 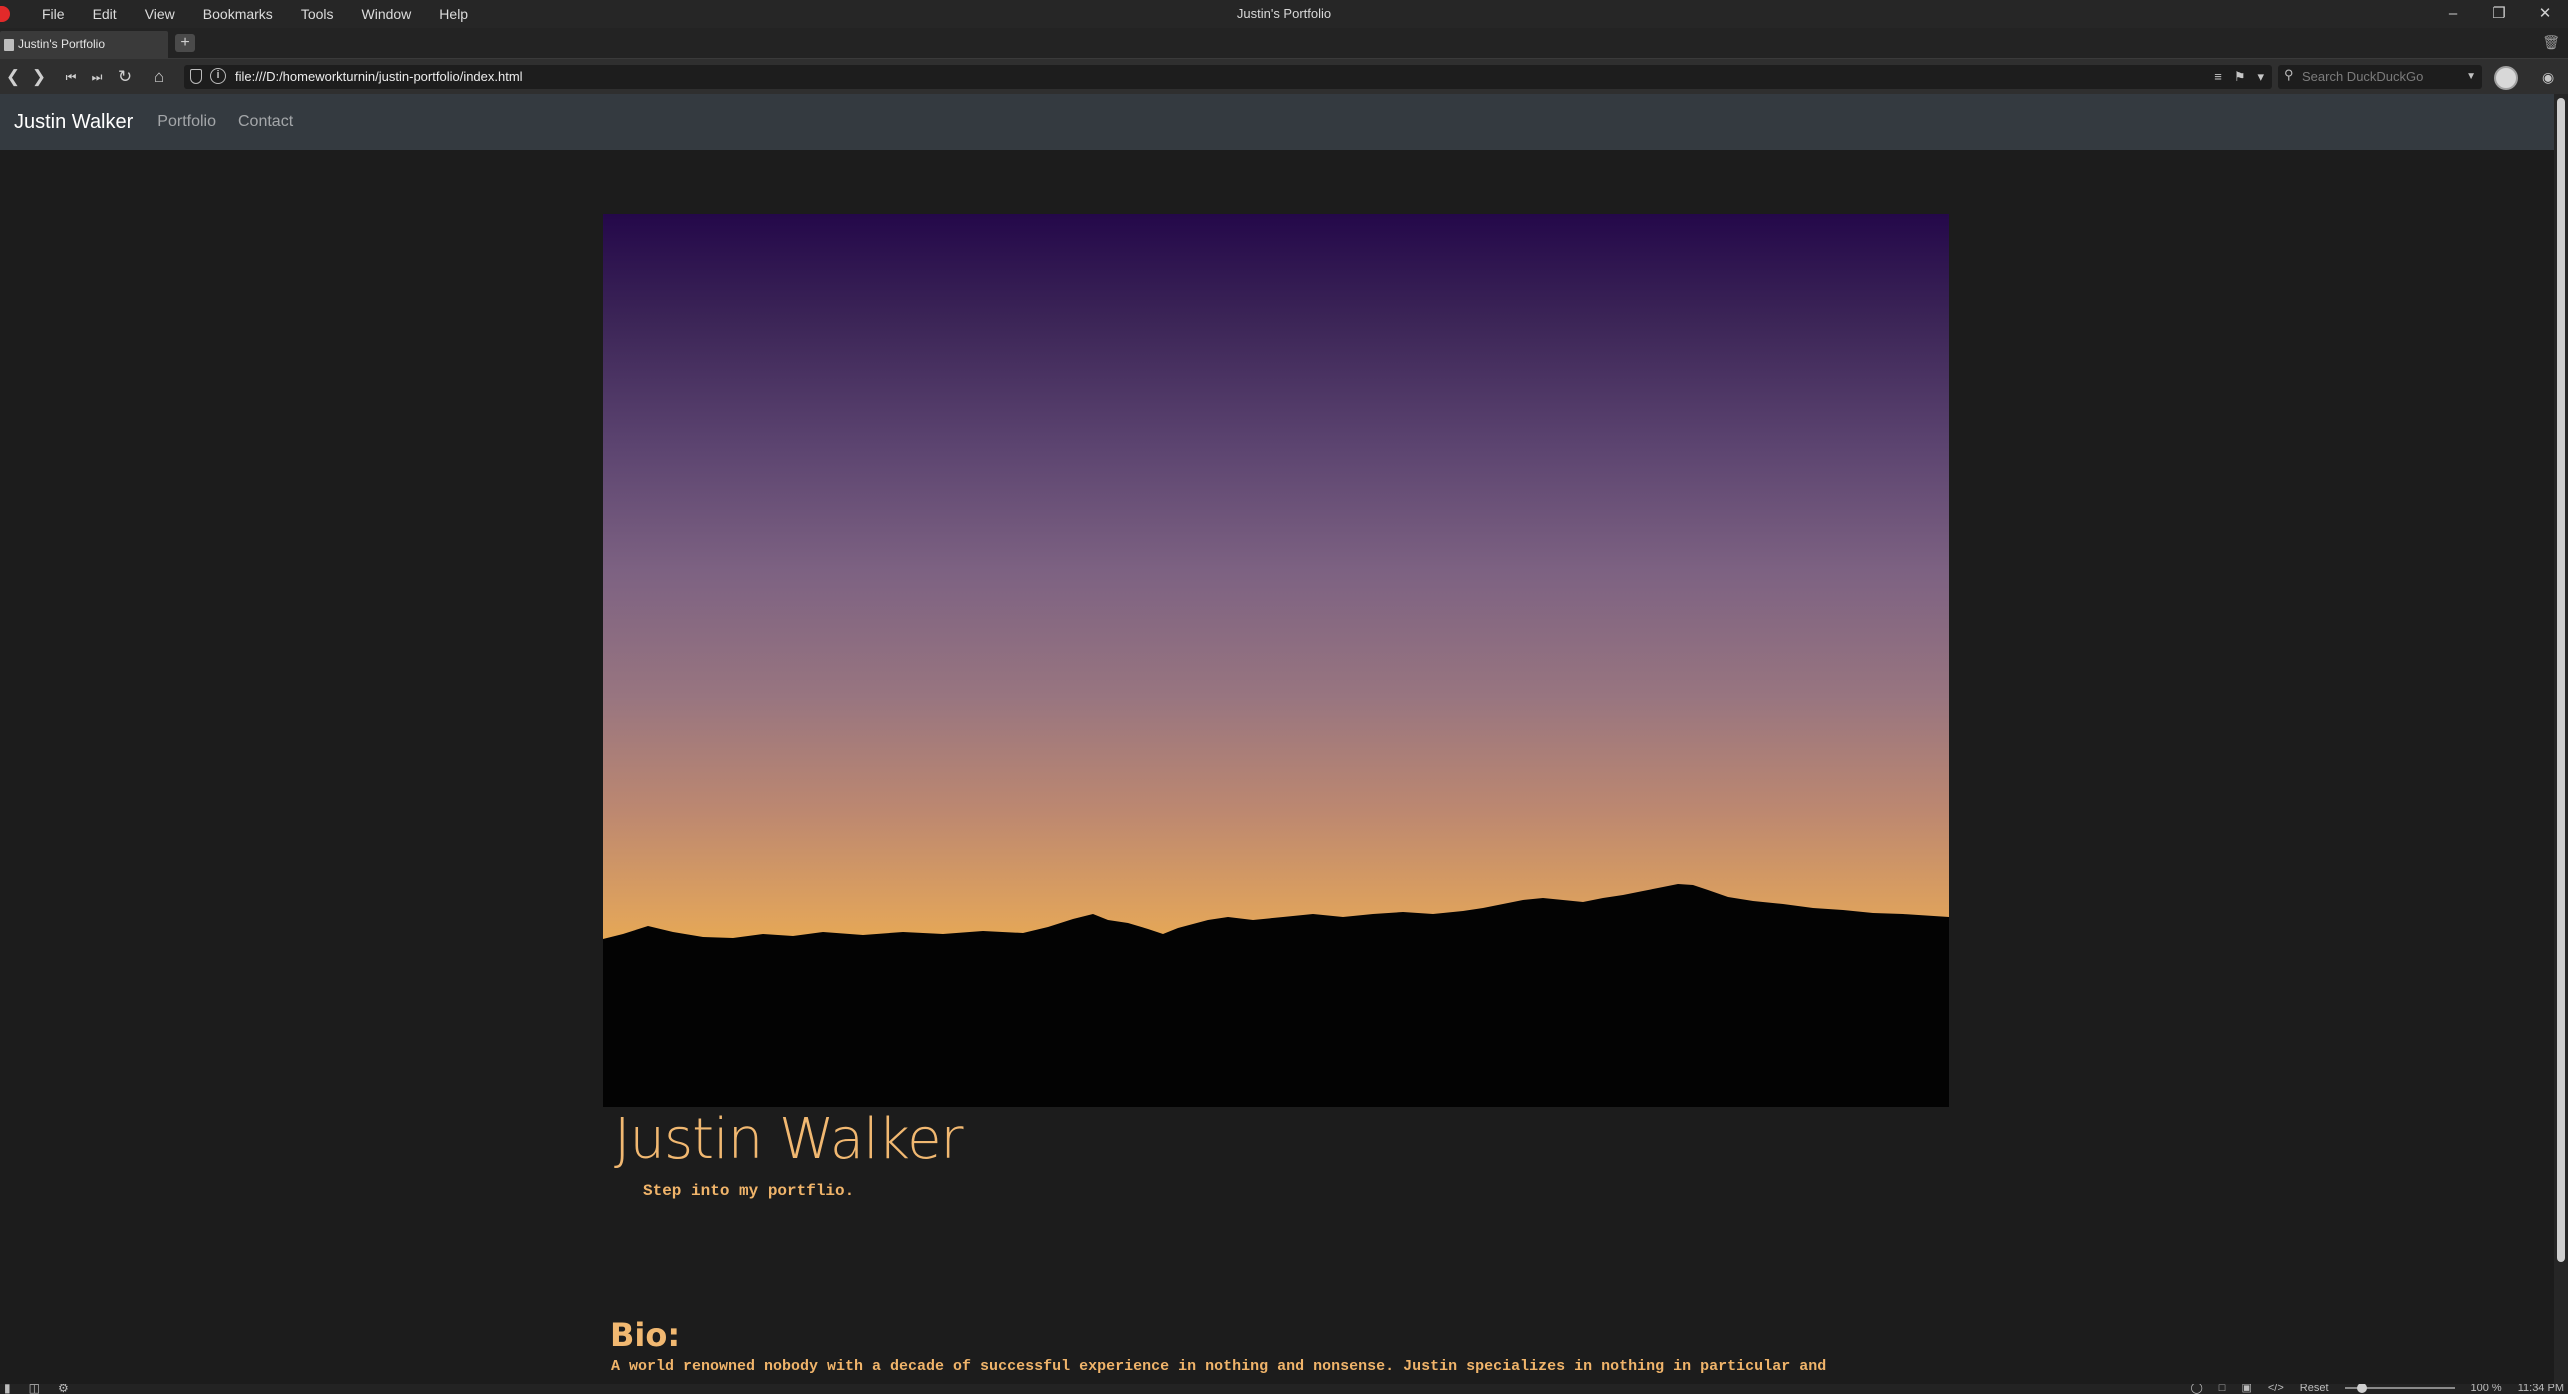 What do you see at coordinates (2471, 77) in the screenshot?
I see `search-engine-dropdown-icon: ▼` at bounding box center [2471, 77].